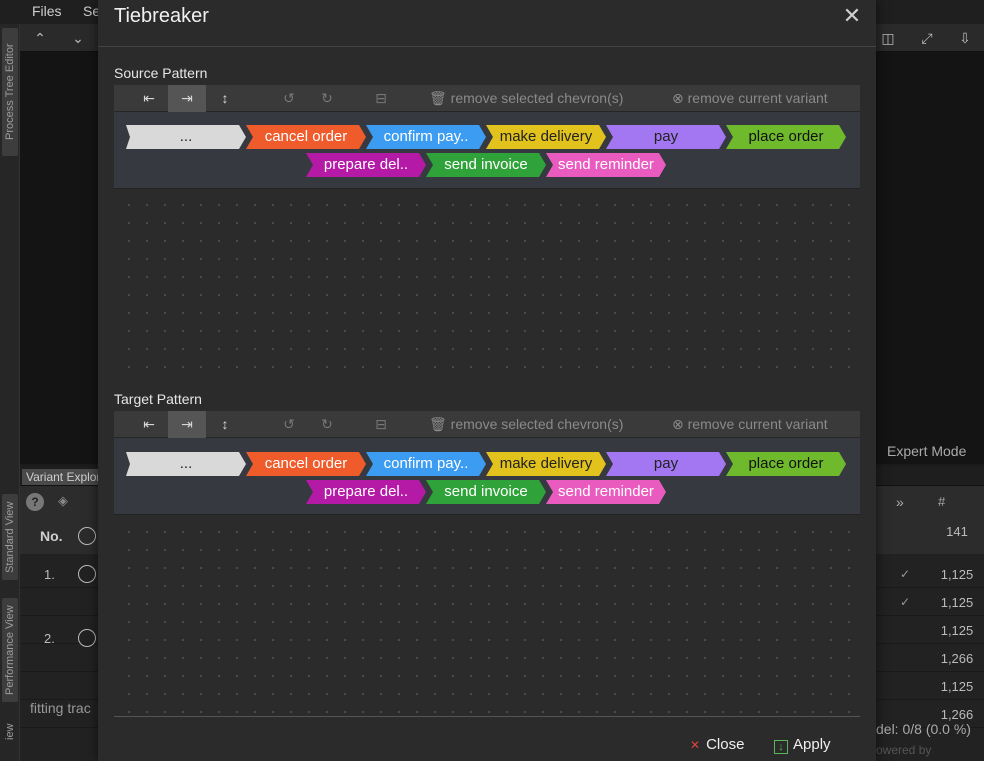 Image resolution: width=984 pixels, height=761 pixels. What do you see at coordinates (957, 531) in the screenshot?
I see `count-cell: 141` at bounding box center [957, 531].